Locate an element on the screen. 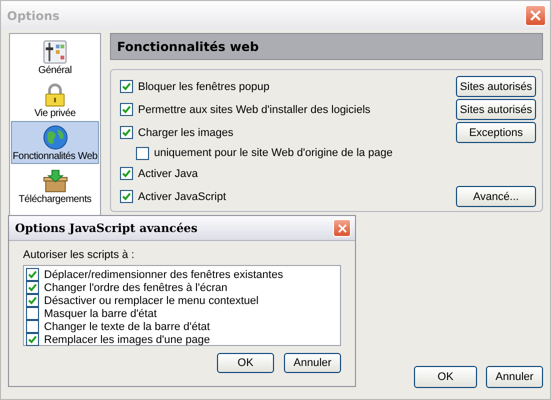 This screenshot has width=551, height=400. dialog-title: Options JavaScript avancées is located at coordinates (106, 228).